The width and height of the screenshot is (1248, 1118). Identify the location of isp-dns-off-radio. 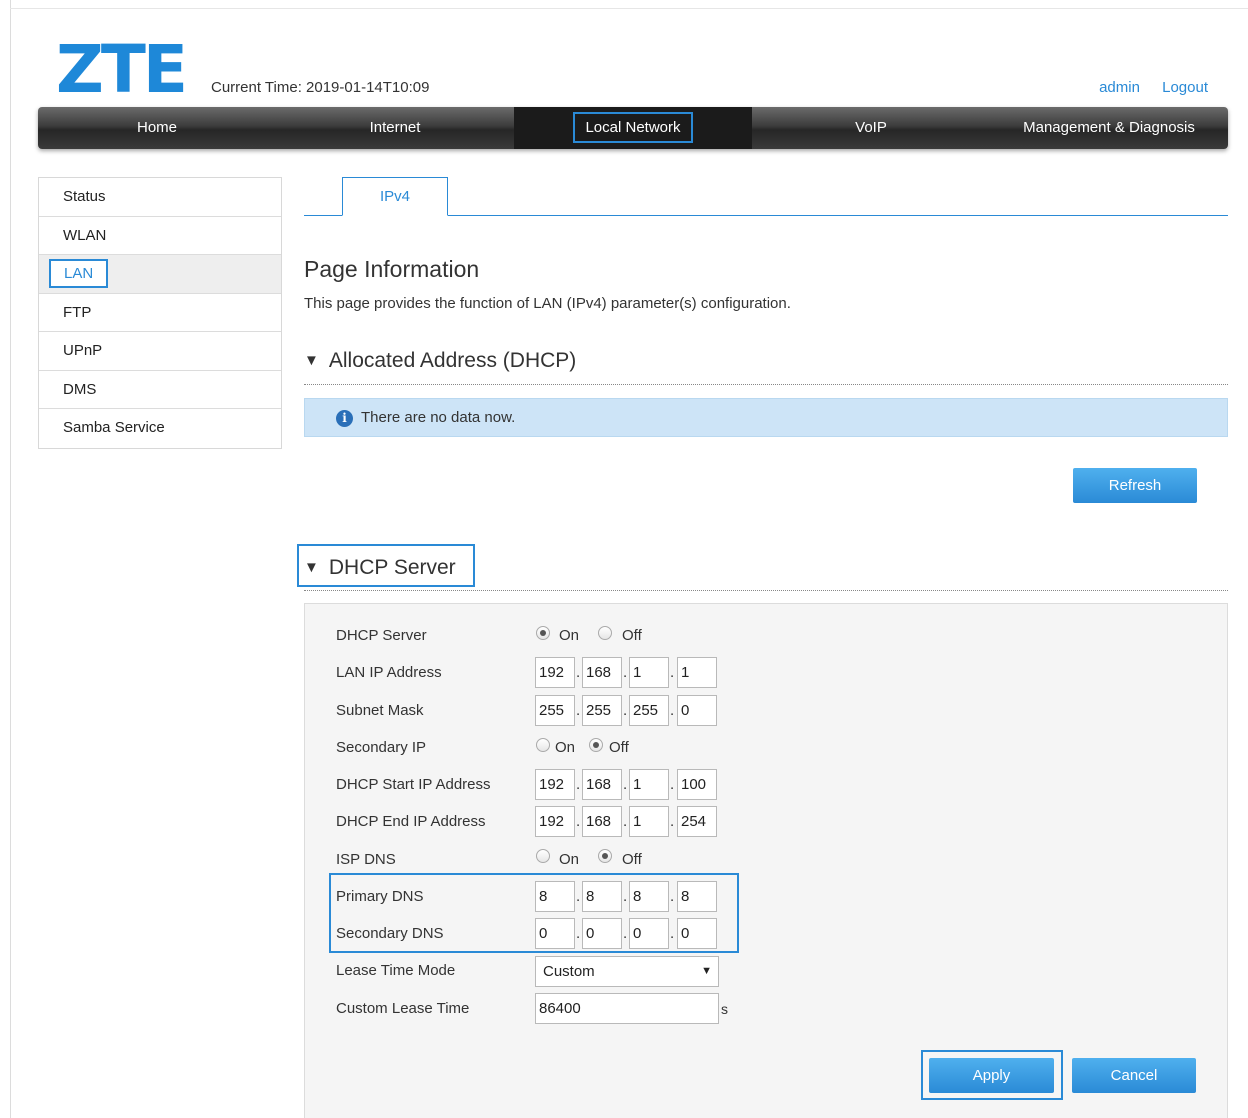
(605, 856).